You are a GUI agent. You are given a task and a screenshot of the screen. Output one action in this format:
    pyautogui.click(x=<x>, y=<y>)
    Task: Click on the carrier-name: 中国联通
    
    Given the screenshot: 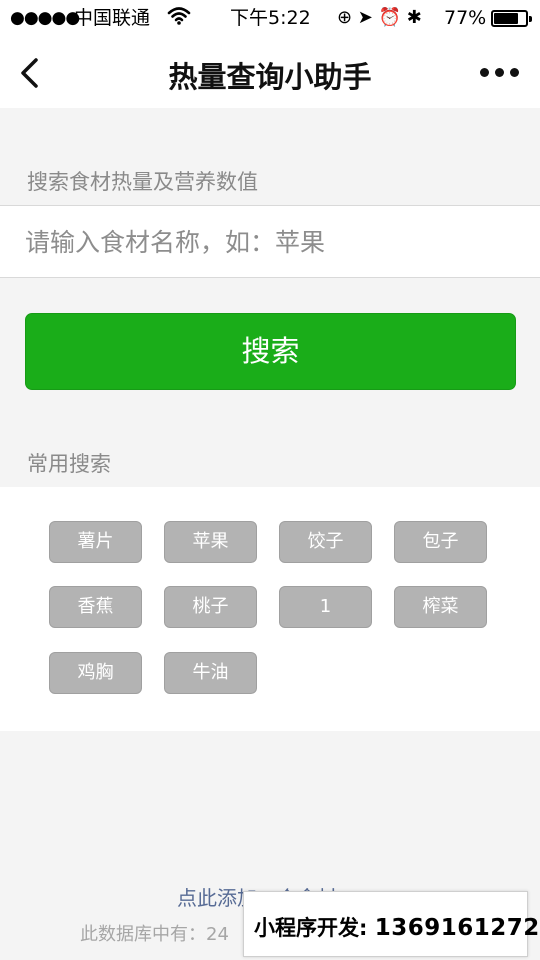 What is the action you would take?
    pyautogui.click(x=112, y=18)
    